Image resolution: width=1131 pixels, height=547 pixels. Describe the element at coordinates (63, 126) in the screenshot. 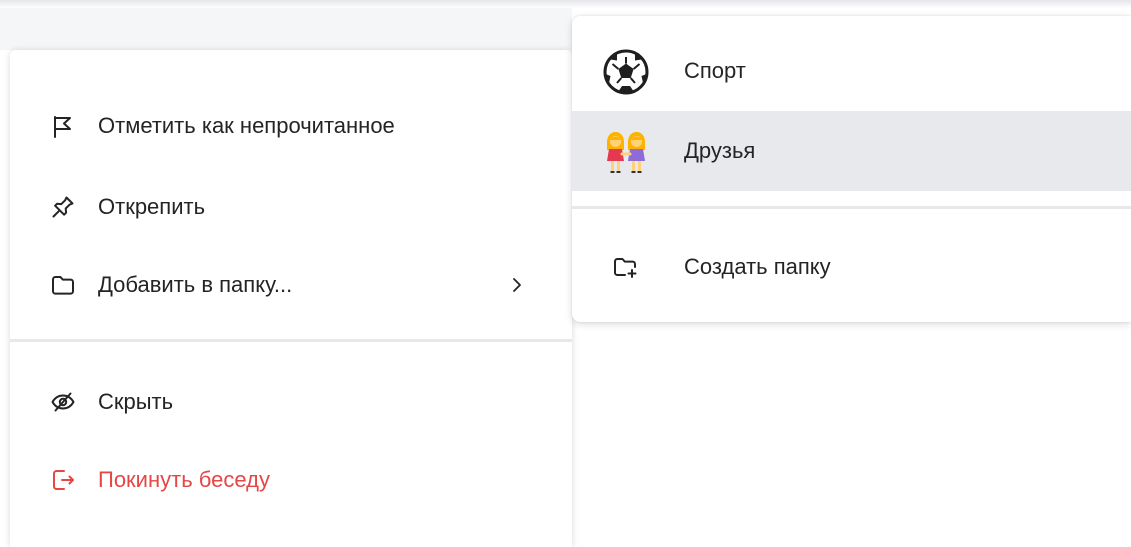

I see `flag-icon` at that location.